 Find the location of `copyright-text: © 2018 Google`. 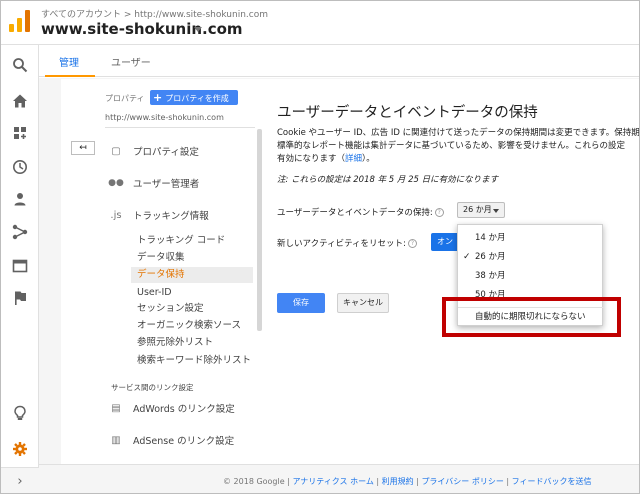

copyright-text: © 2018 Google is located at coordinates (254, 481).